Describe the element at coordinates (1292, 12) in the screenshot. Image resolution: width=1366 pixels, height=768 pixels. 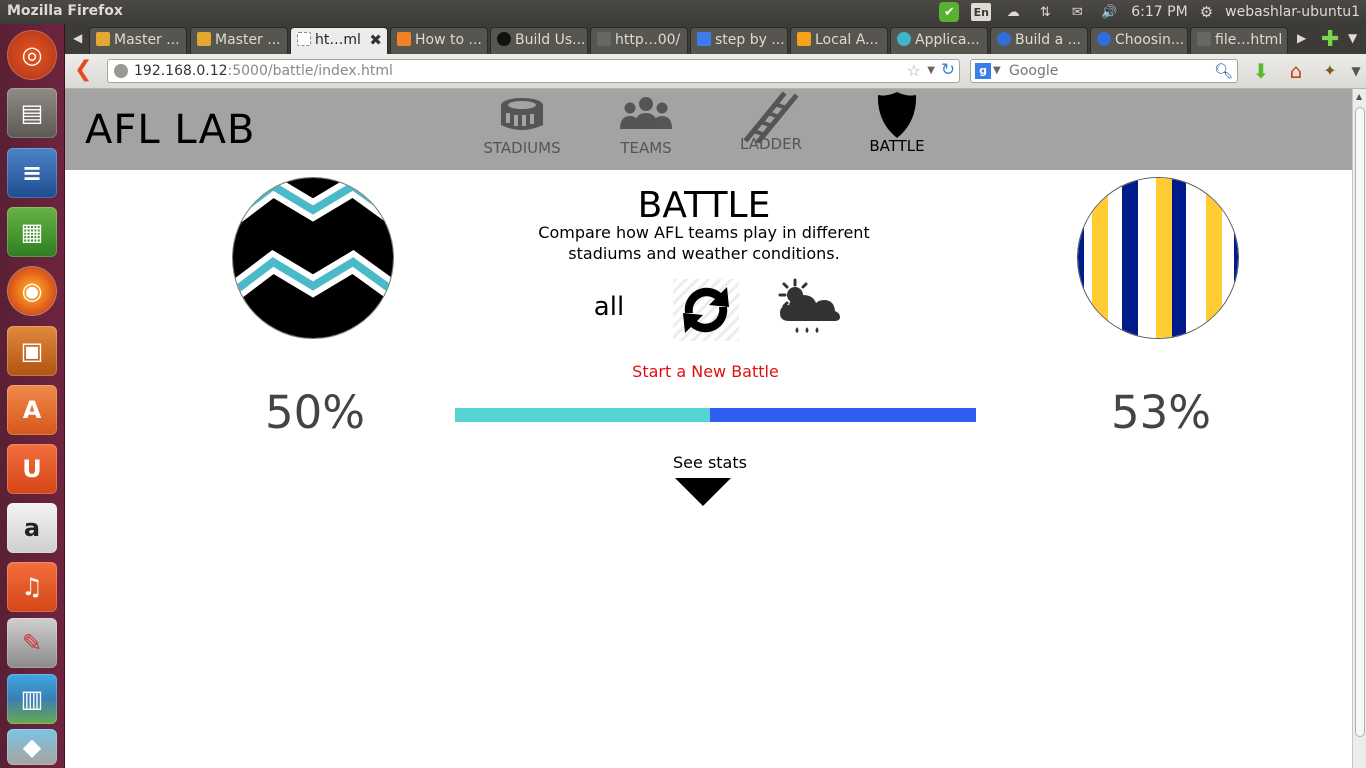
I see `user-name: webashlar-ubuntu1` at that location.